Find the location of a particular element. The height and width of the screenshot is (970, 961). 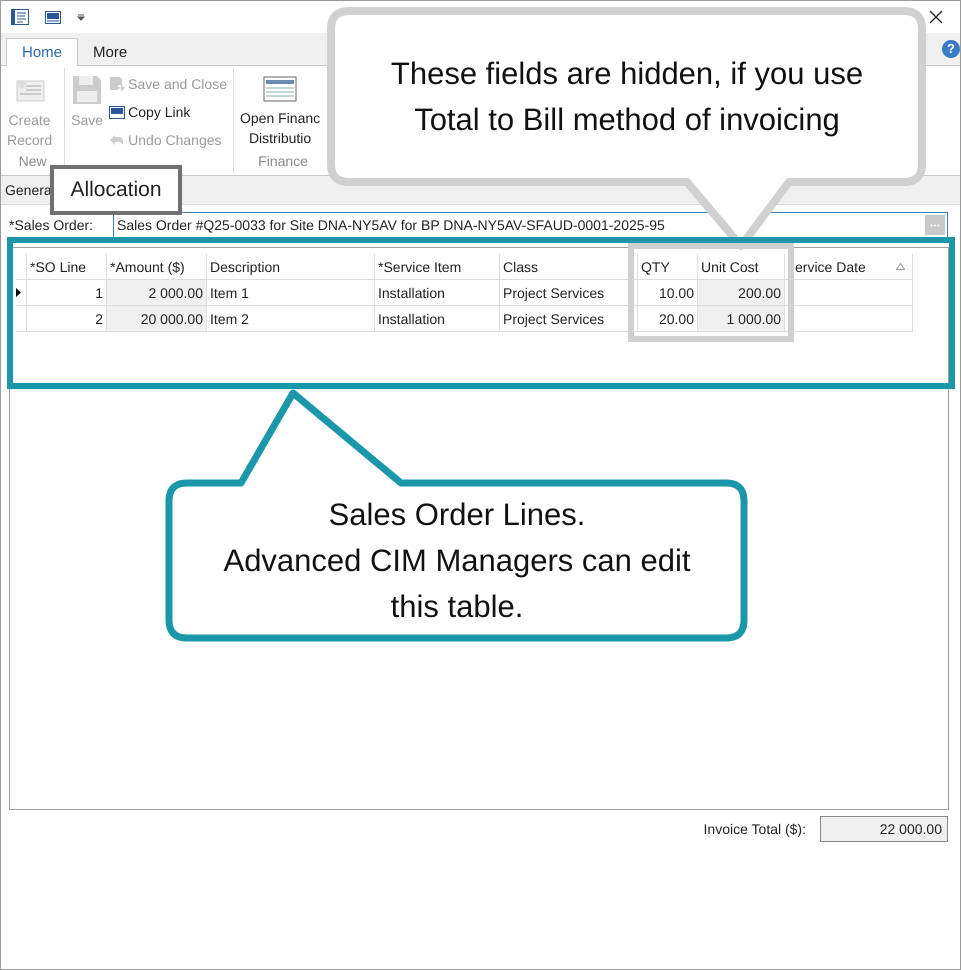

help-button: ? is located at coordinates (951, 49).